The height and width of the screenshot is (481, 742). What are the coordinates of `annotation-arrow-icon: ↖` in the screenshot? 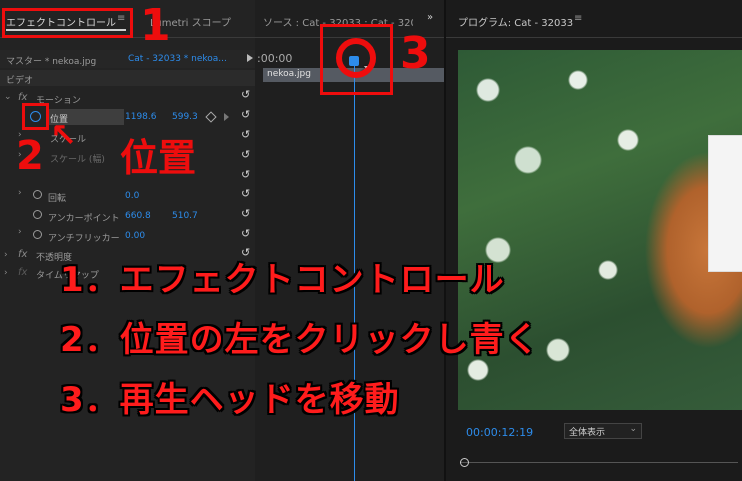 It's located at (63, 135).